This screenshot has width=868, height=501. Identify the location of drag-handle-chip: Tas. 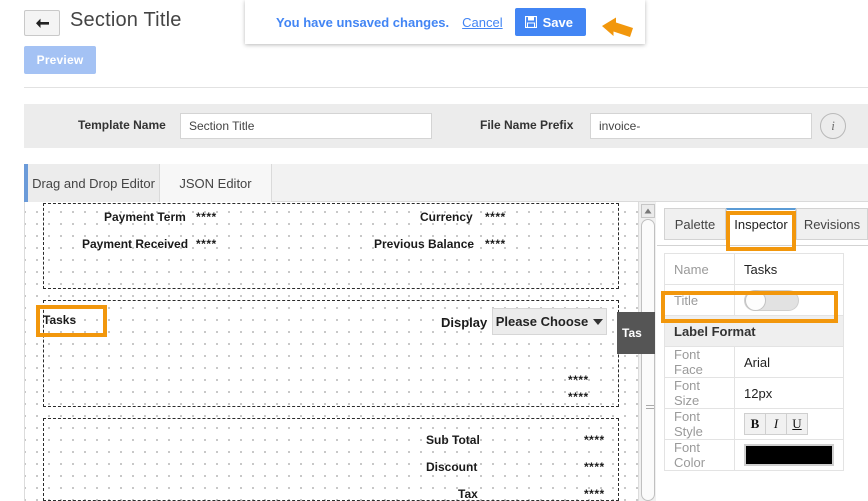
(636, 333).